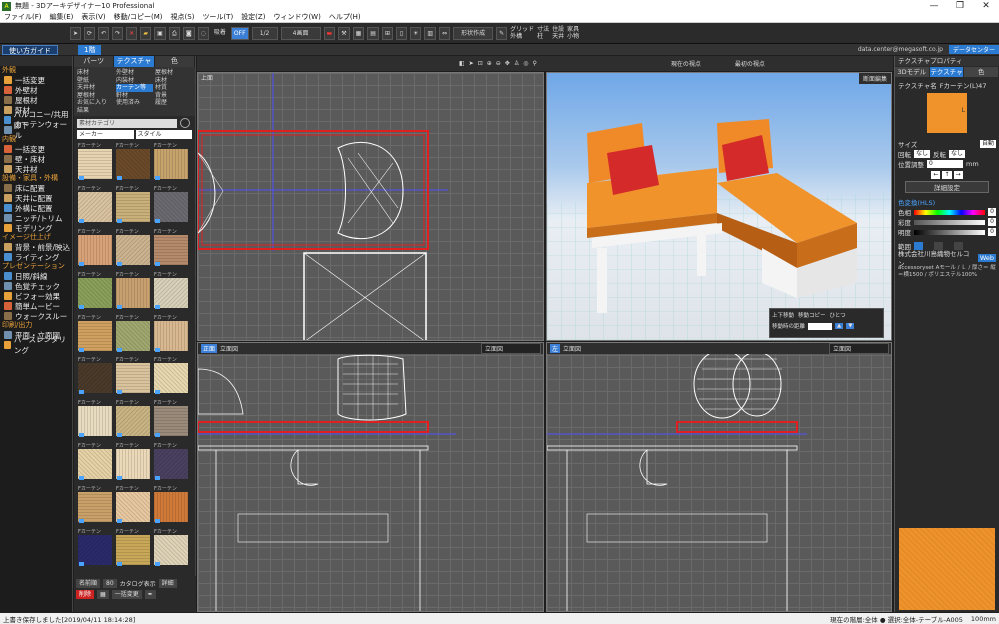  I want to click on select-arrow-icon: ➤, so click(76, 33).